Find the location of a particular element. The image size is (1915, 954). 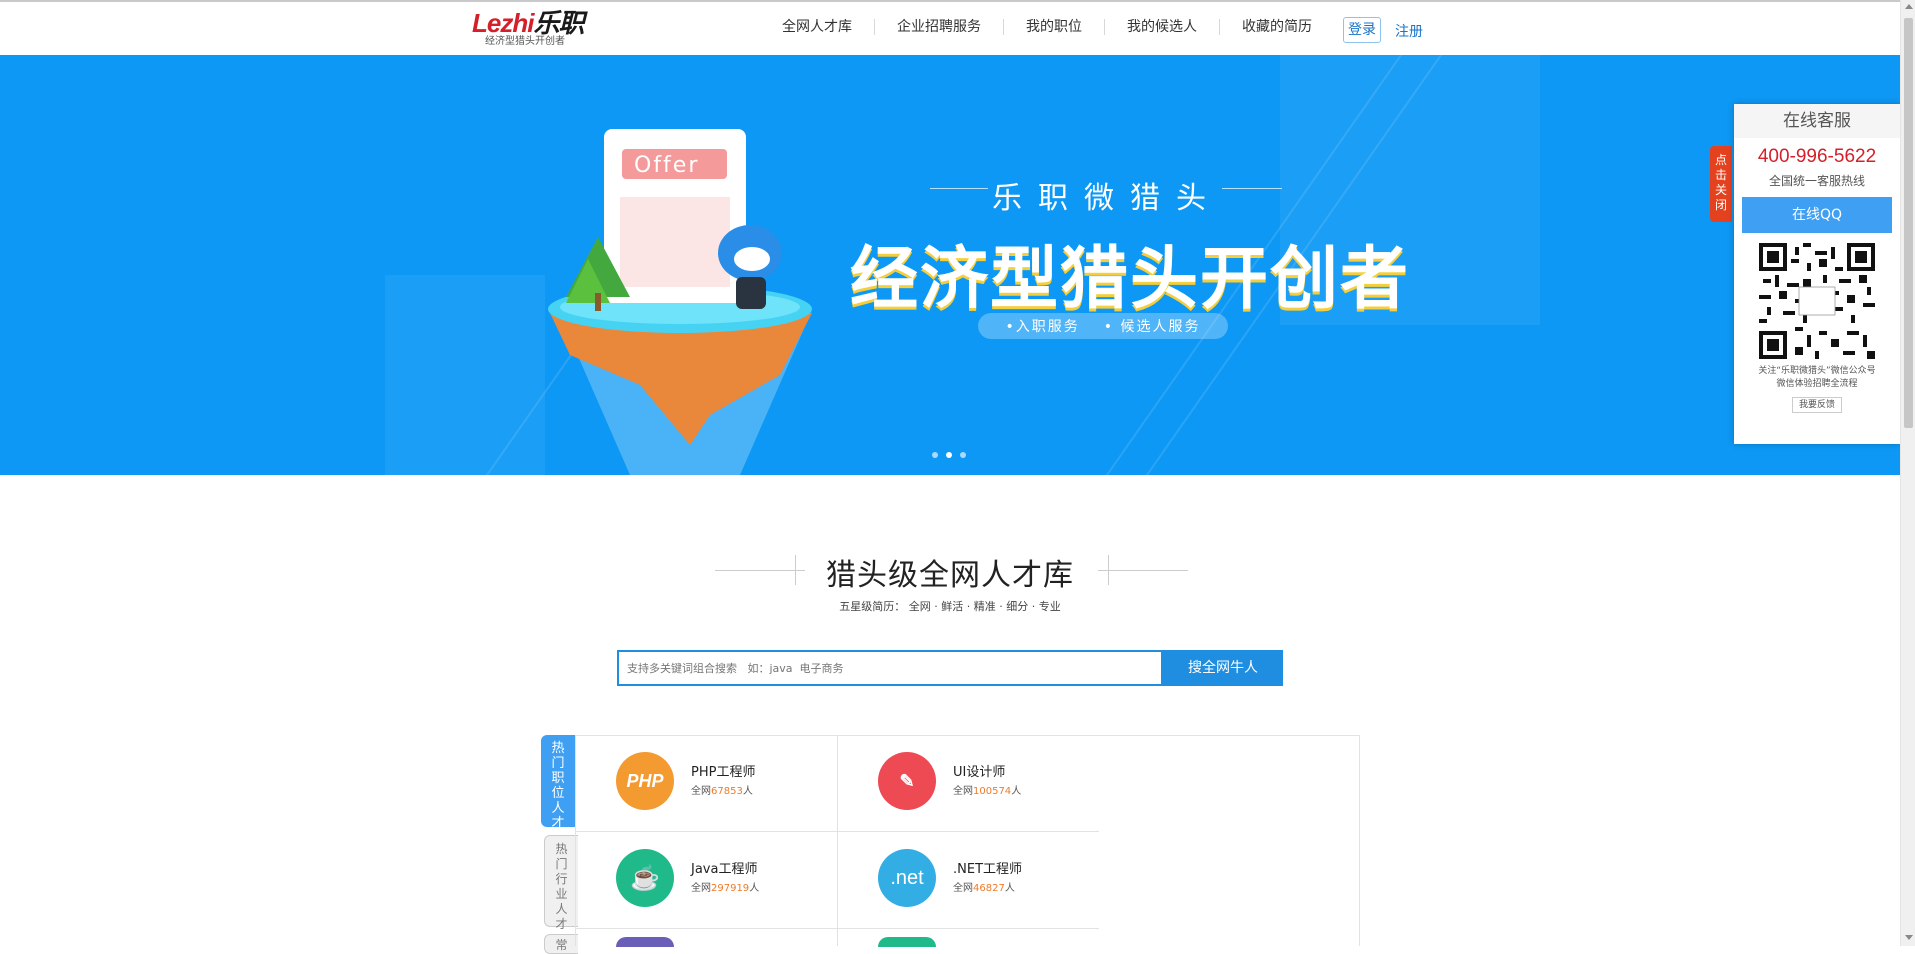

wechat-qr-code is located at coordinates (1817, 301).